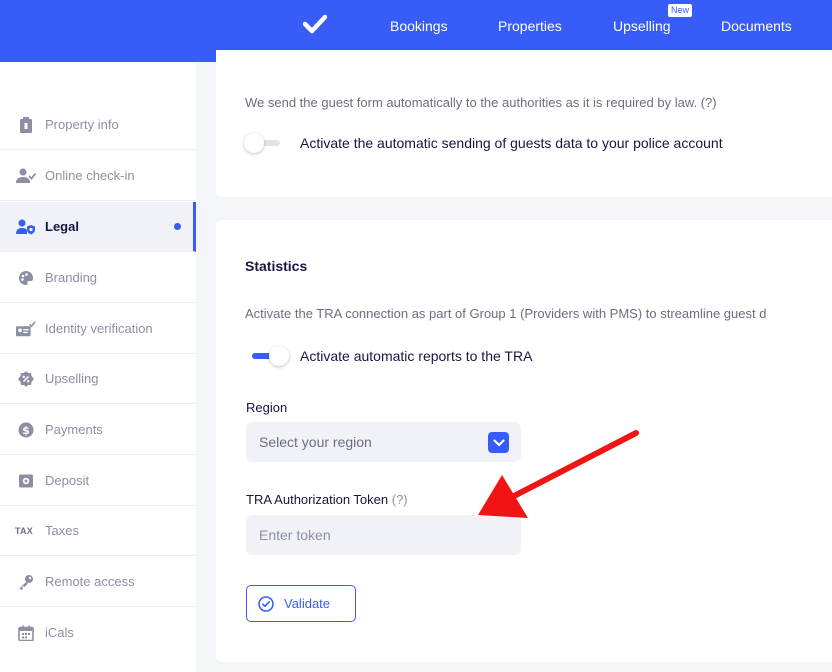 The width and height of the screenshot is (832, 672). Describe the element at coordinates (98, 227) in the screenshot. I see `sidebar-item-legal: Legal` at that location.